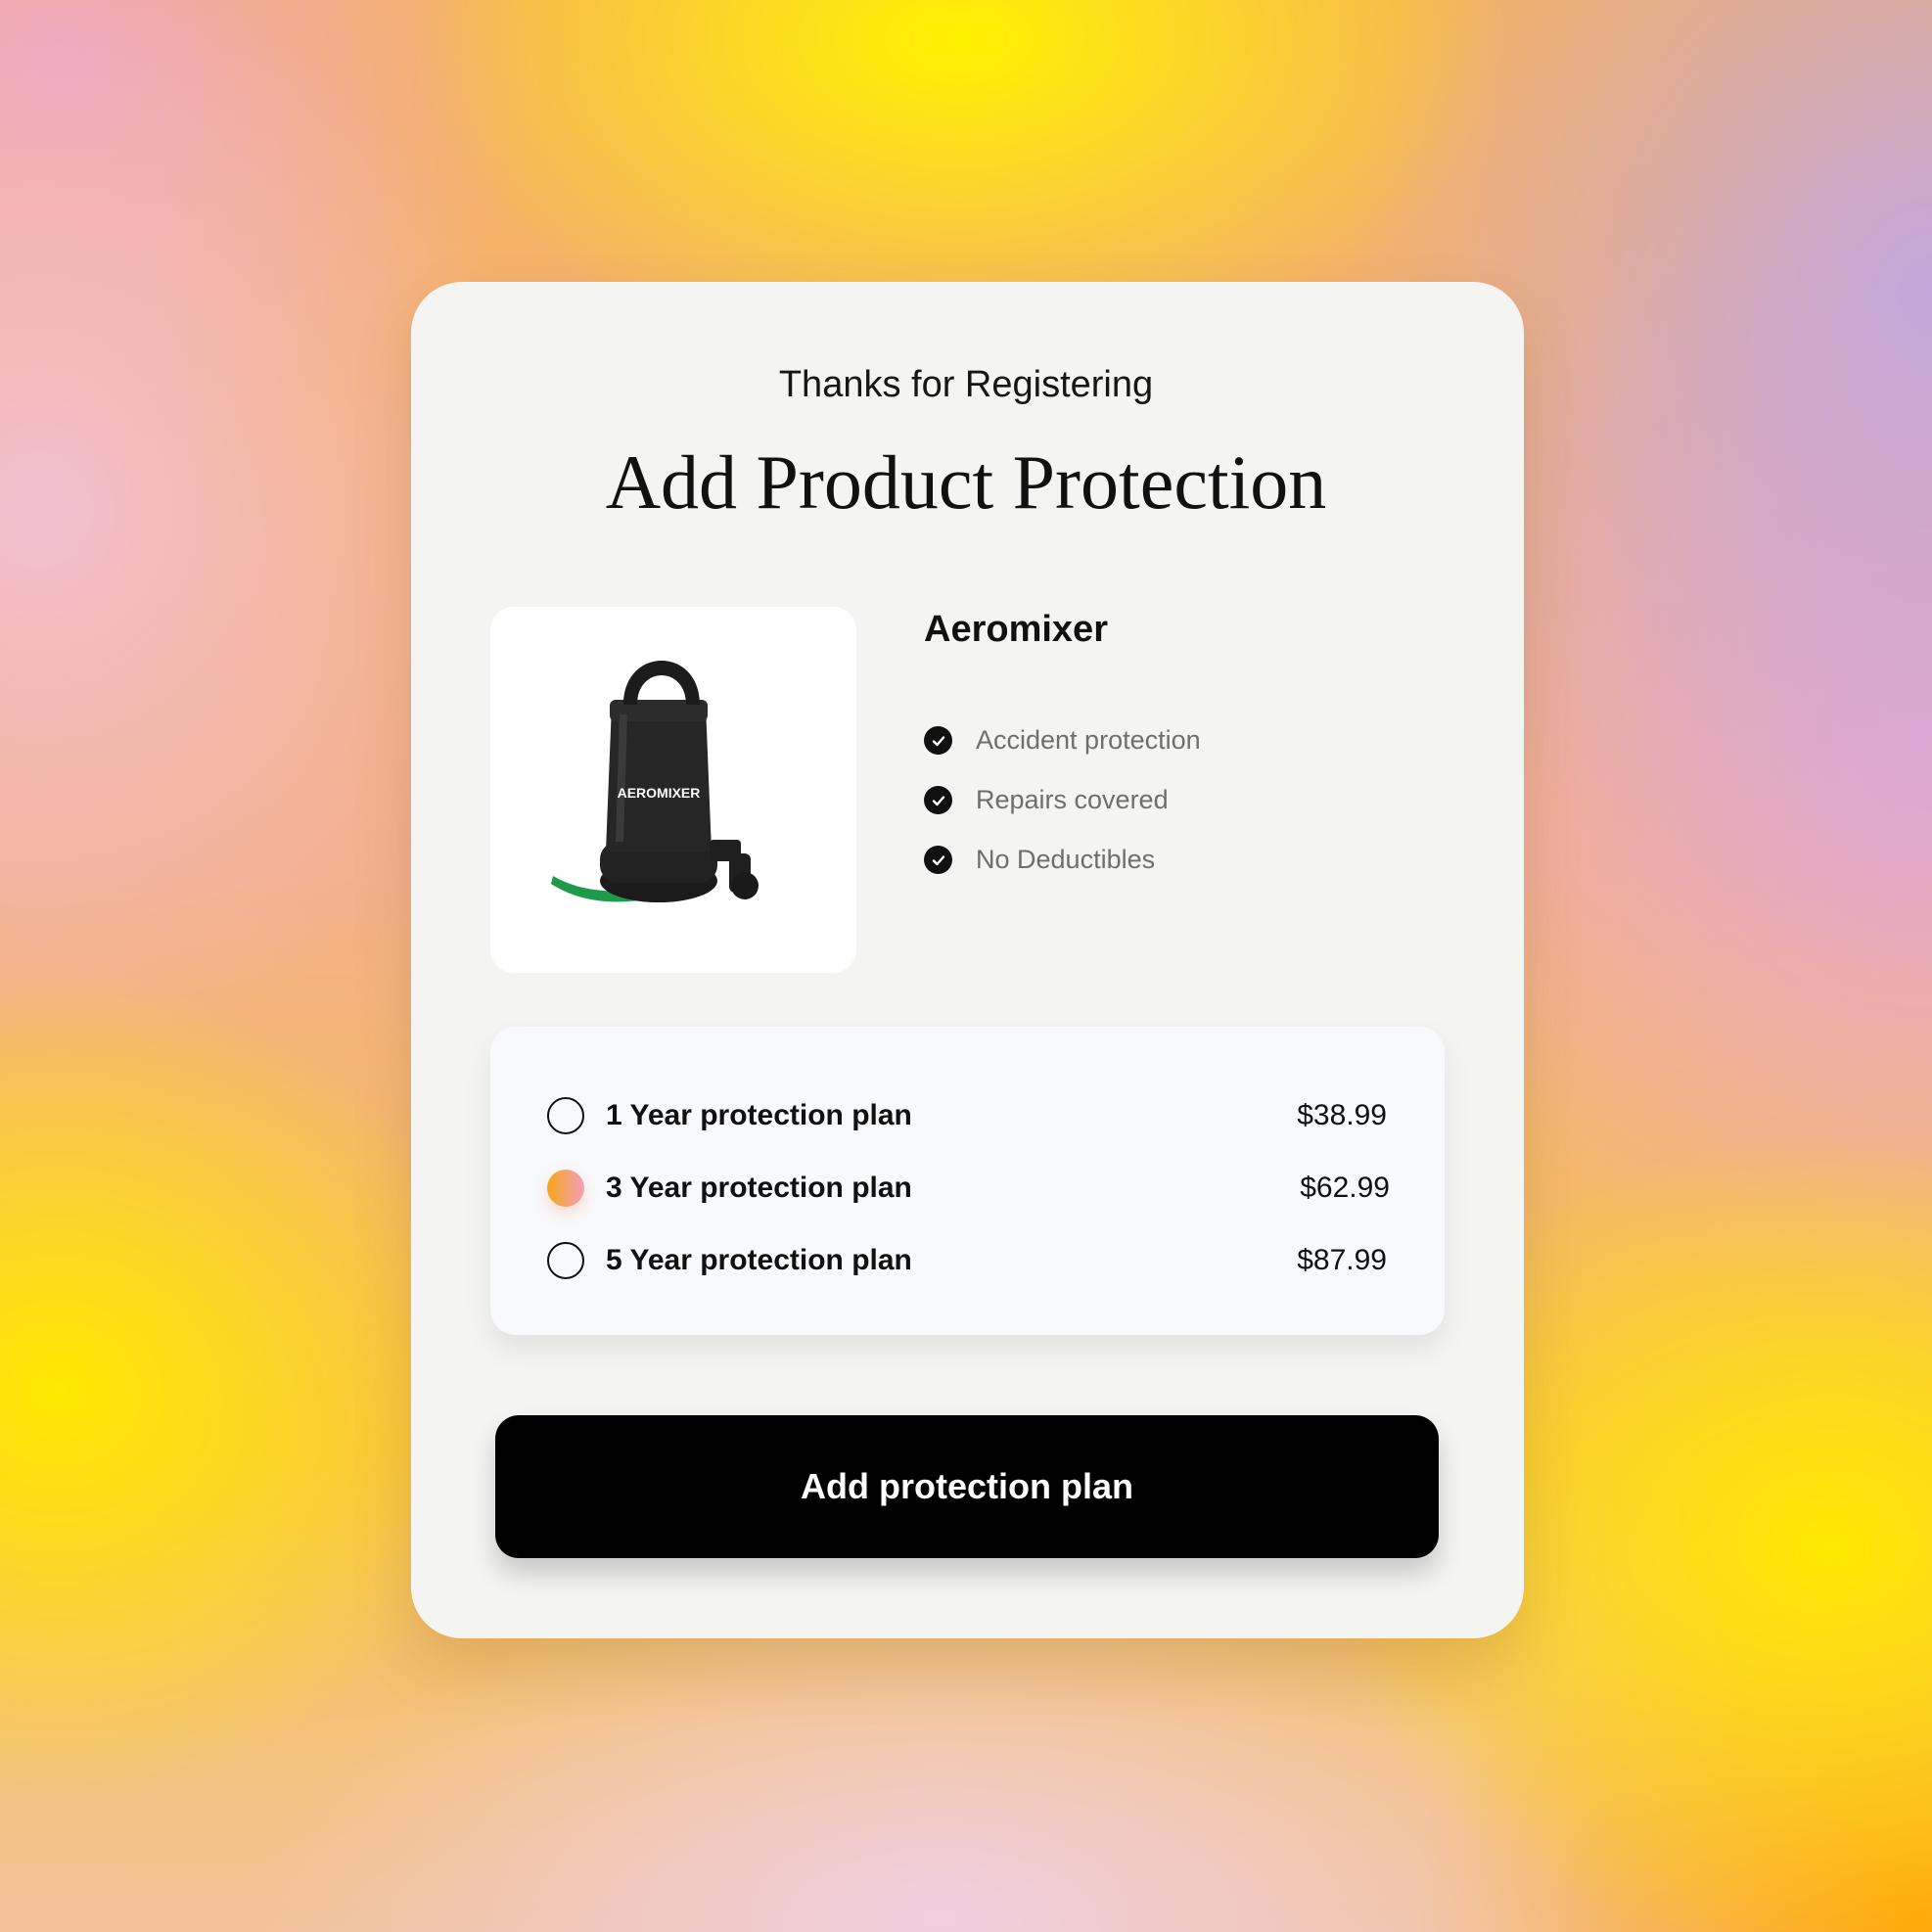  I want to click on feature-item: Accident protection, so click(1179, 741).